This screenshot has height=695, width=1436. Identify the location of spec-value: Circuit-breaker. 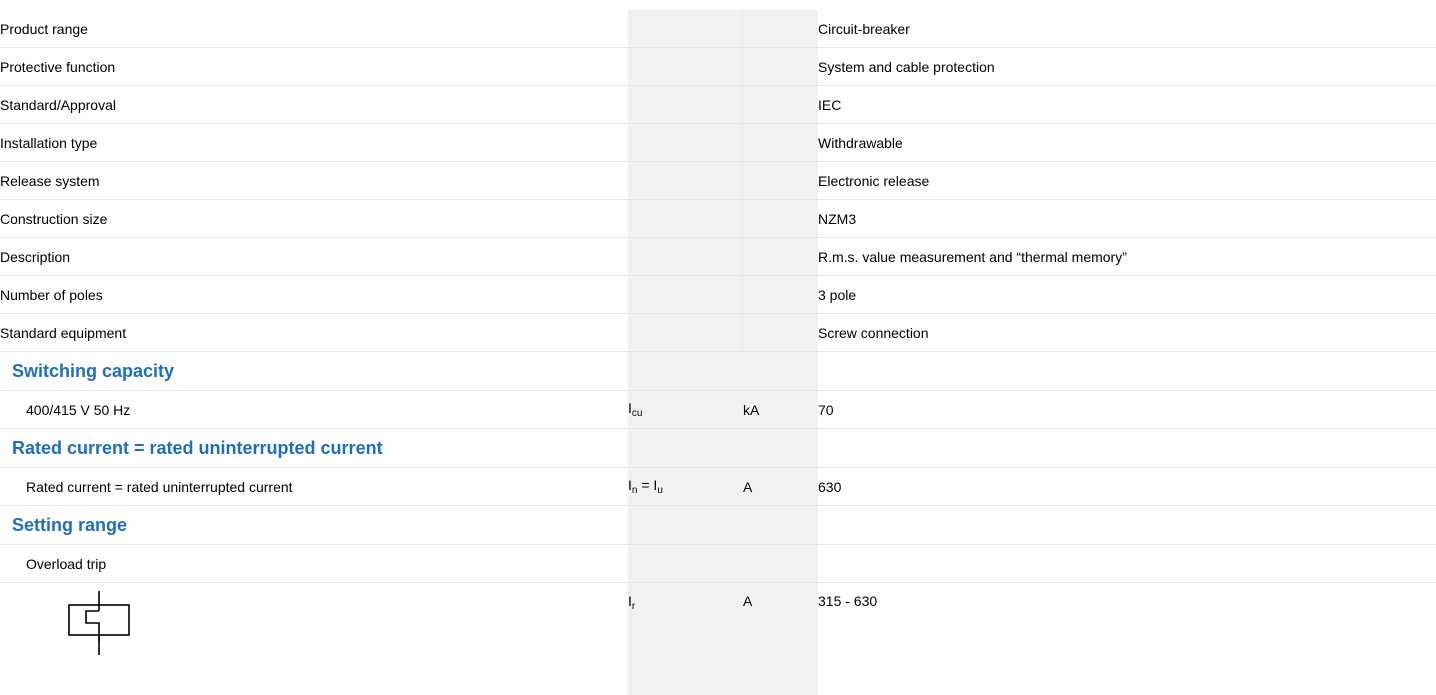
(1127, 29).